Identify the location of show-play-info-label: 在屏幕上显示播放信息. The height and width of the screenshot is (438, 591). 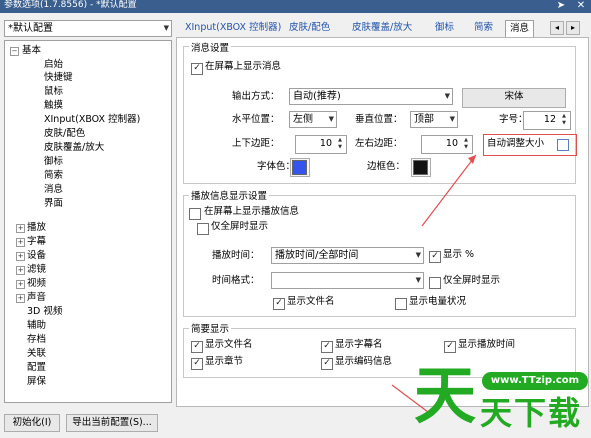
(252, 211).